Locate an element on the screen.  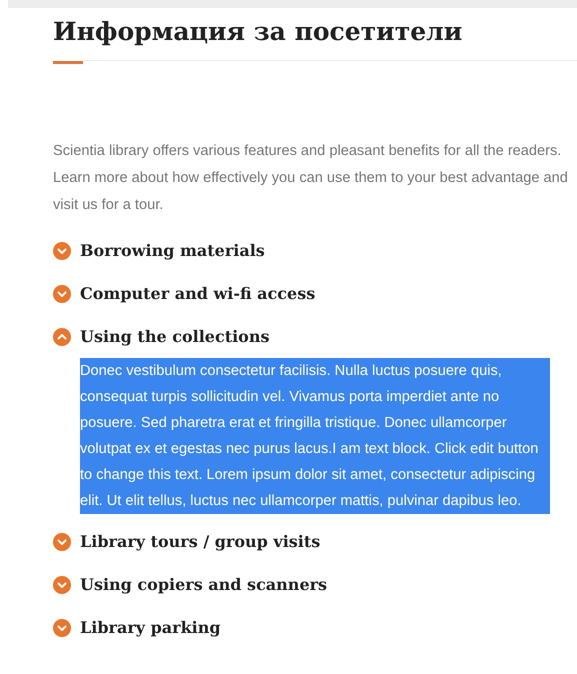
accordion-header: Borrowing materials is located at coordinates (159, 250).